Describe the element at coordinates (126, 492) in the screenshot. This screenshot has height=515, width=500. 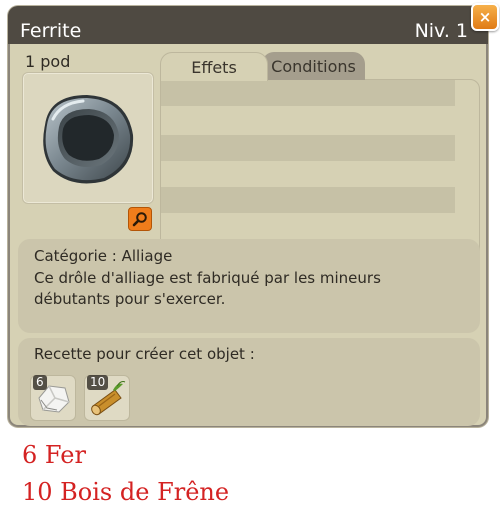
I see `caption-line: 10 Bois de Frêne` at that location.